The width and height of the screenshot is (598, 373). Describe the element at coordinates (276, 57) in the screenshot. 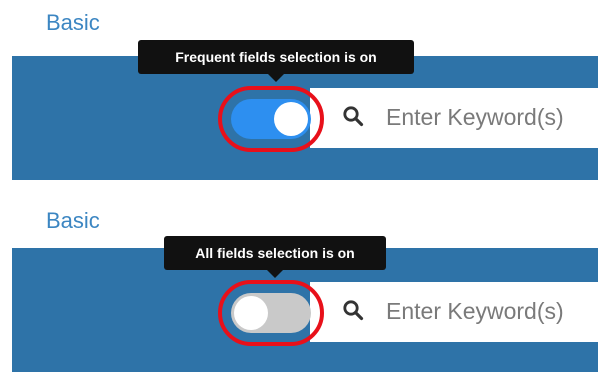

I see `tooltip-text: Frequent fields selection is on` at that location.